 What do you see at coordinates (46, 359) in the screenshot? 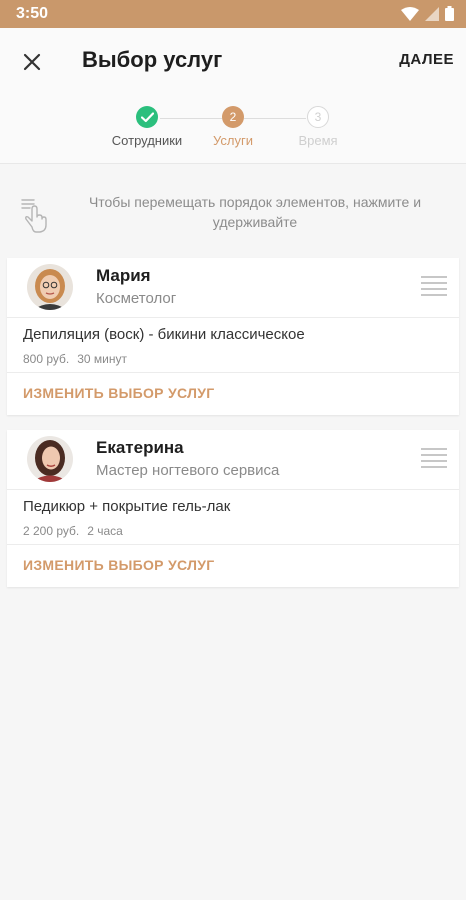
I see `service-price: 800 руб.` at bounding box center [46, 359].